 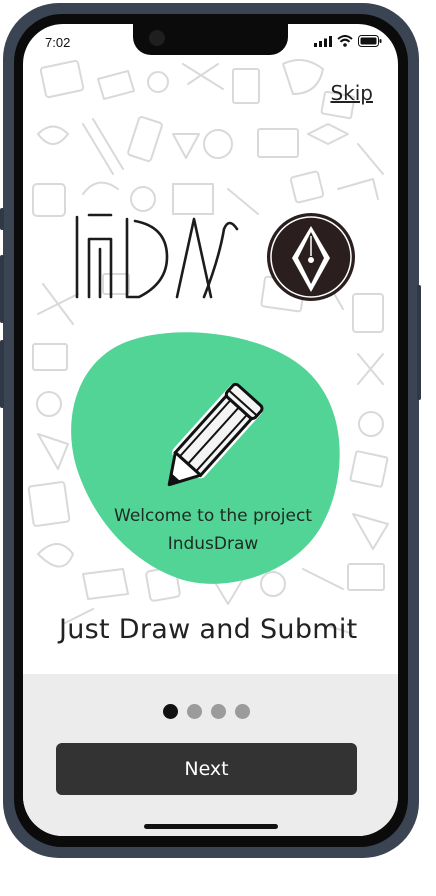 What do you see at coordinates (345, 41) in the screenshot?
I see `wifi-icon` at bounding box center [345, 41].